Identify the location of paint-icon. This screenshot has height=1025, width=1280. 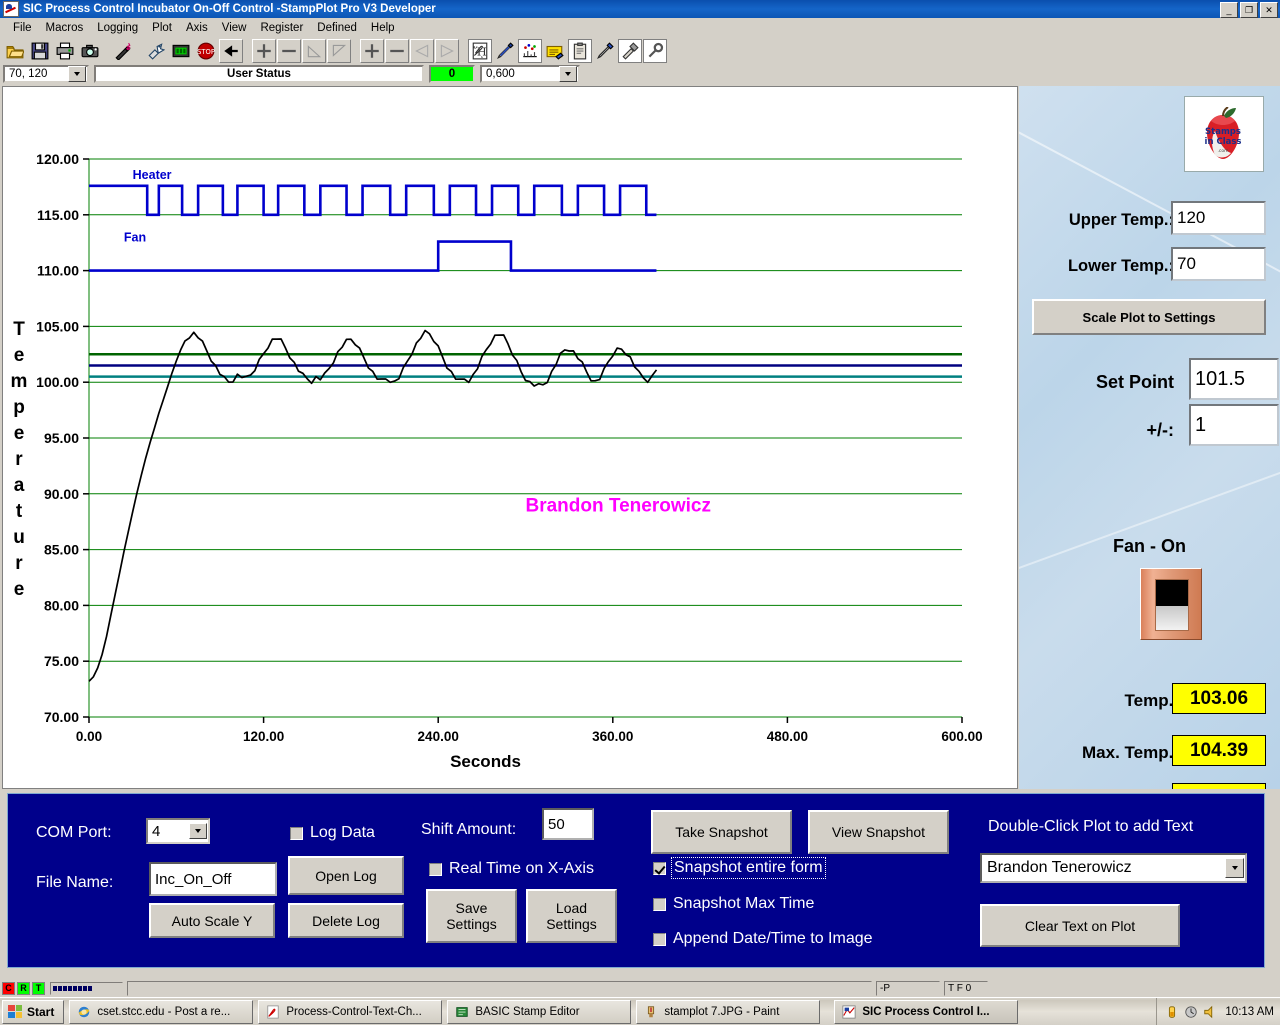
(651, 1011).